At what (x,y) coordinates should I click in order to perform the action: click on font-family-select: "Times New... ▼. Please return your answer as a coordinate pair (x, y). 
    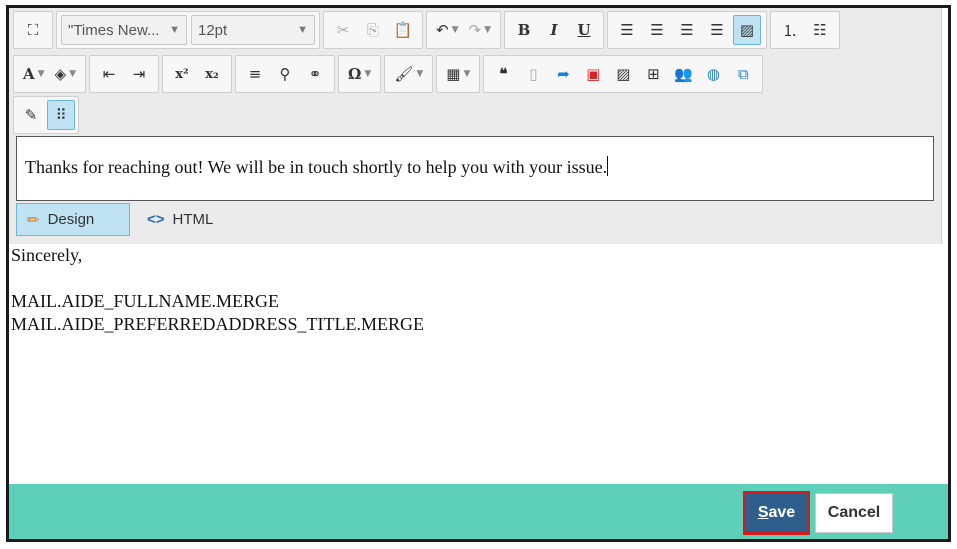
    Looking at the image, I should click on (124, 30).